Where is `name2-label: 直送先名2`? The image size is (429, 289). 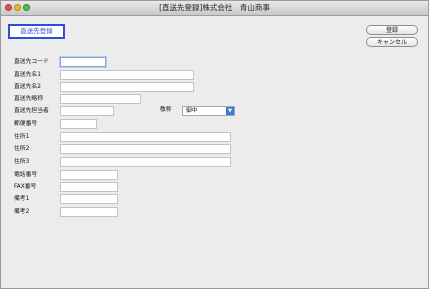
name2-label: 直送先名2 is located at coordinates (27, 87).